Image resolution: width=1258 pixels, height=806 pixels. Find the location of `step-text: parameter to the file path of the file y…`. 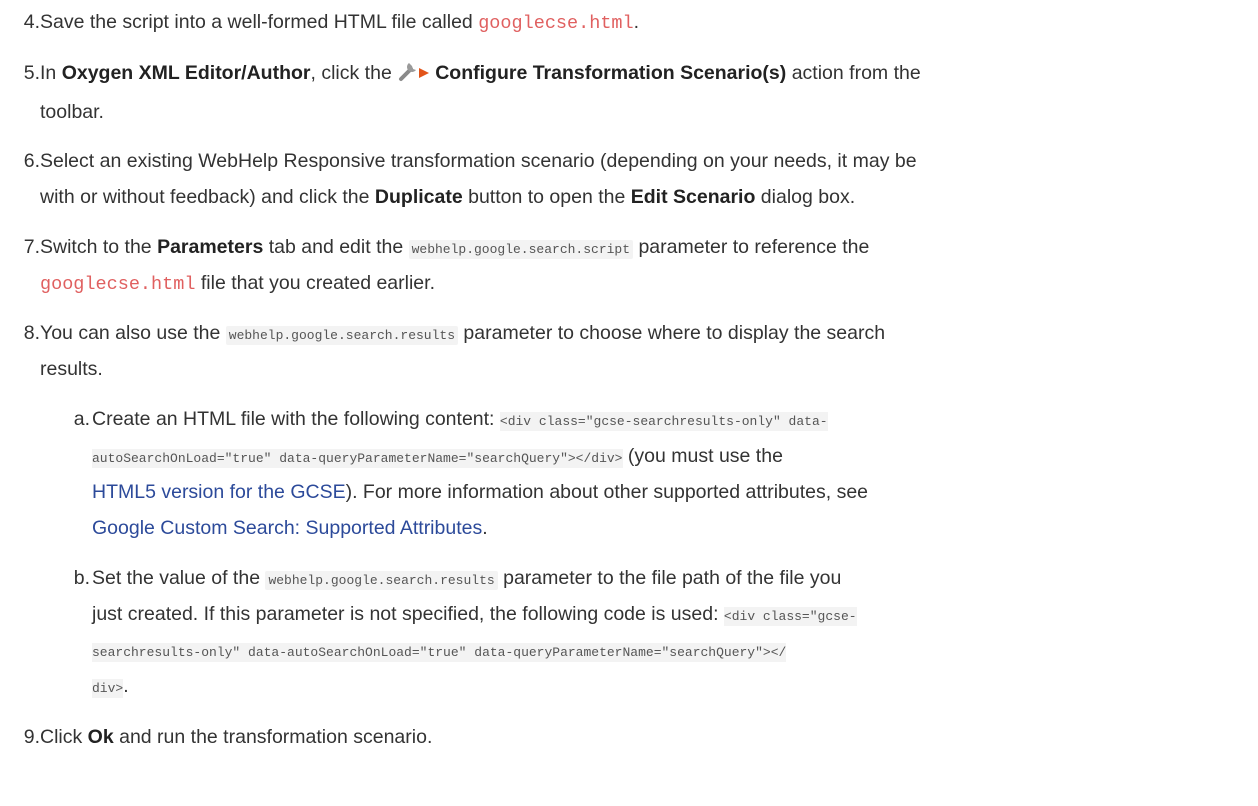

step-text: parameter to the file path of the file y… is located at coordinates (669, 578).